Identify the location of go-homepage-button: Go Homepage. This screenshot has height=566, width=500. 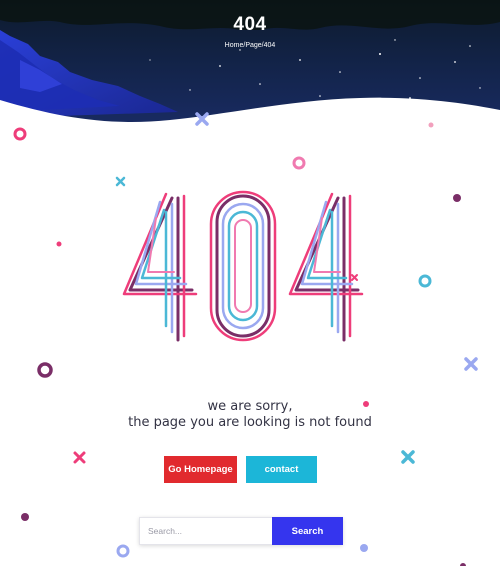
(200, 469).